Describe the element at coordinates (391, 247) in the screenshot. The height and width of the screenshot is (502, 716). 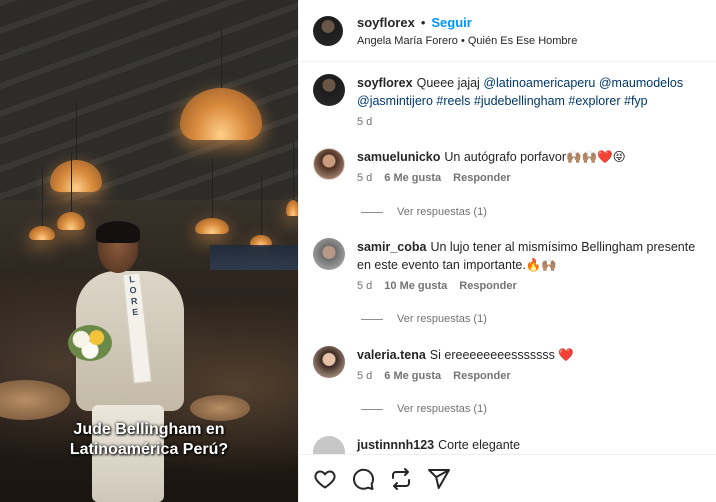
I see `comment-username: samir_coba` at that location.